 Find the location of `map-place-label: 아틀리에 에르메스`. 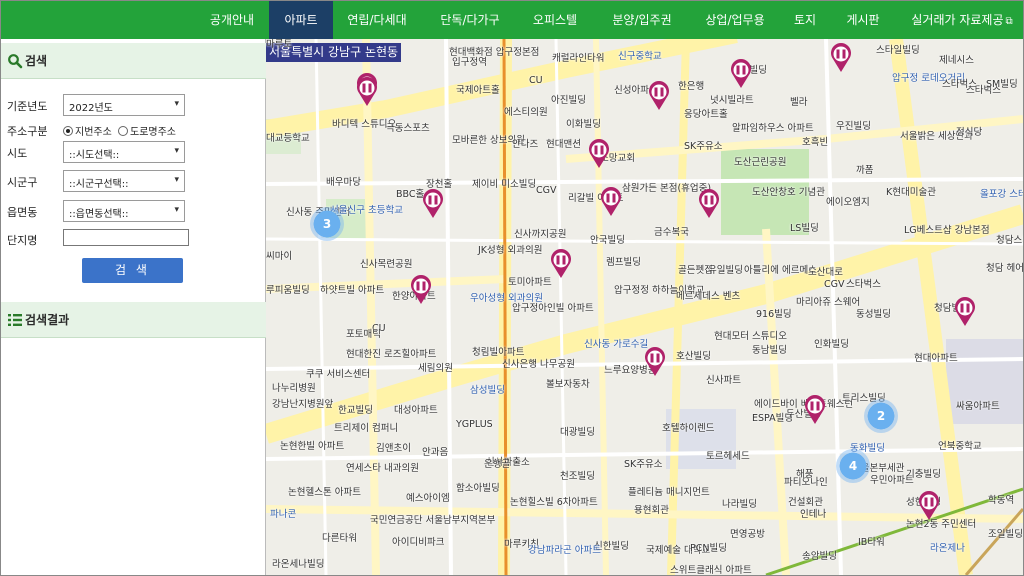

map-place-label: 아틀리에 에르메스 is located at coordinates (780, 270).